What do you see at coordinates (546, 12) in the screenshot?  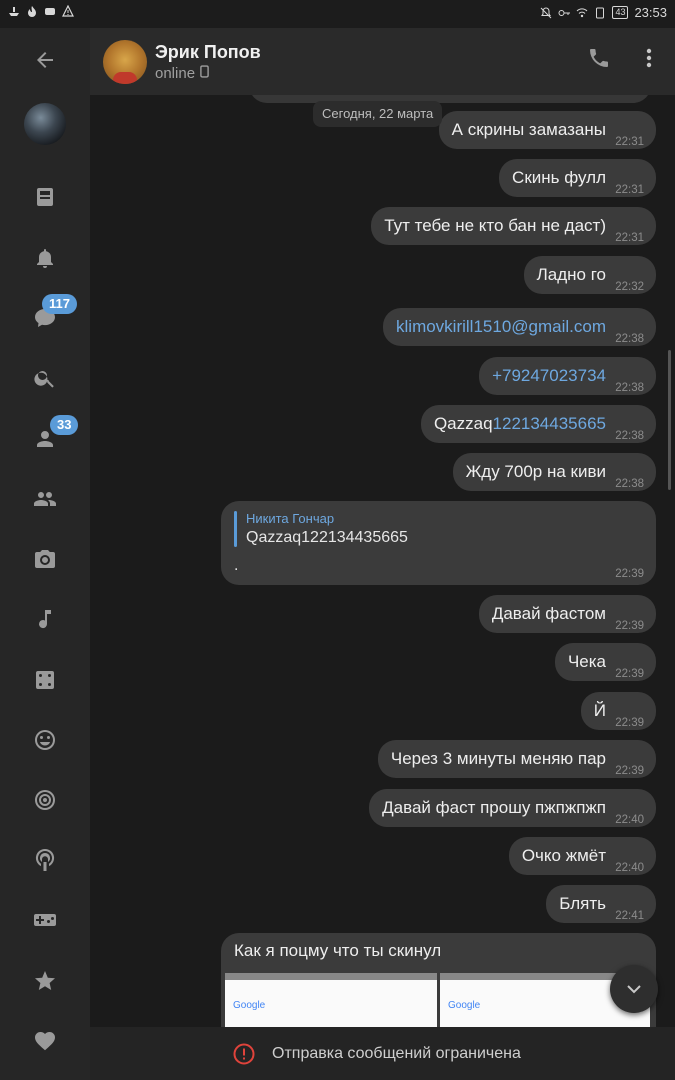 I see `mute-icon` at bounding box center [546, 12].